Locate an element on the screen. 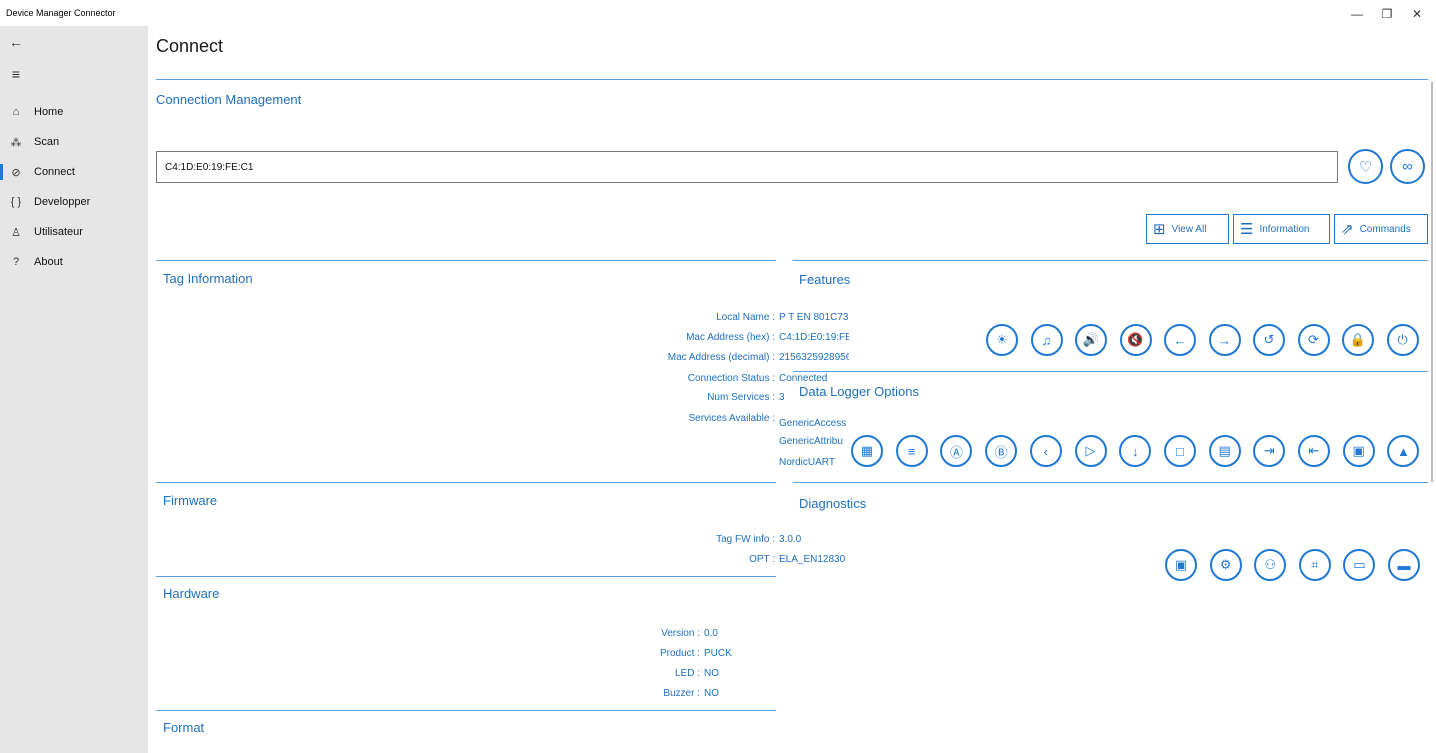 The height and width of the screenshot is (753, 1436). a-button: Ⓐ is located at coordinates (956, 451).